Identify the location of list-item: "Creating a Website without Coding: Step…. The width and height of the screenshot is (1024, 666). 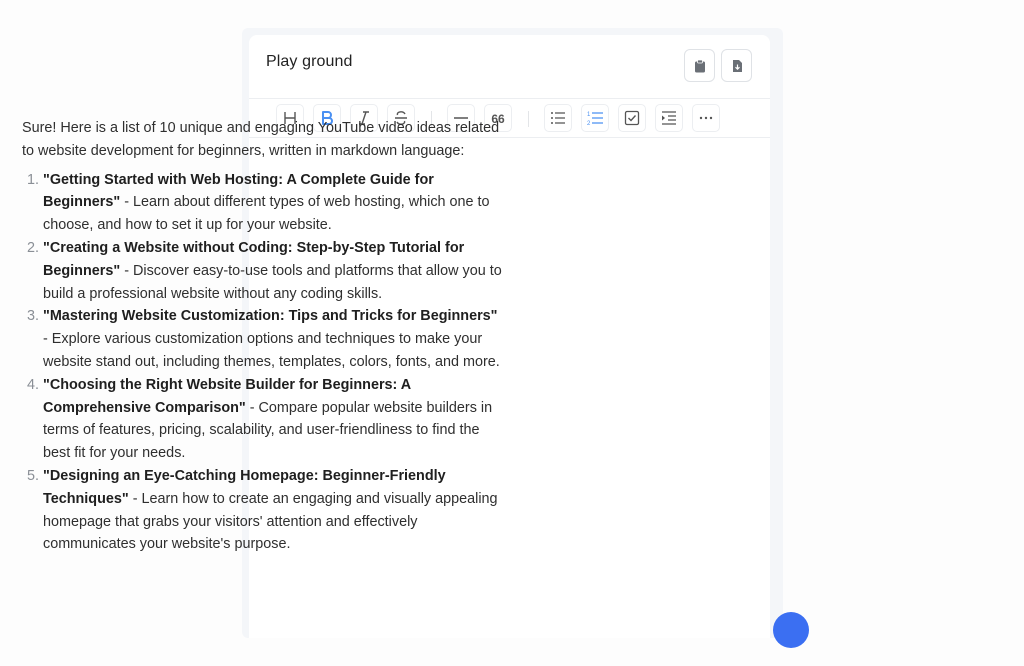
(272, 271).